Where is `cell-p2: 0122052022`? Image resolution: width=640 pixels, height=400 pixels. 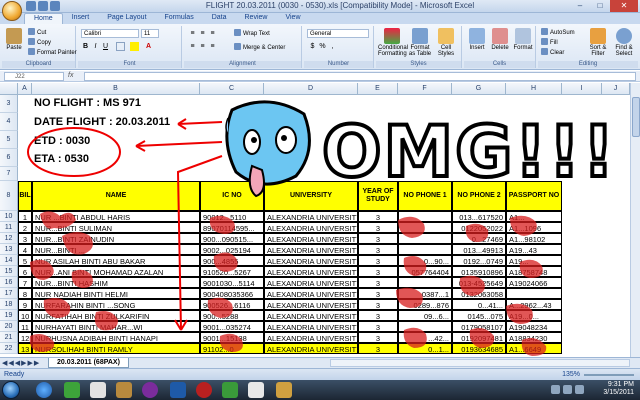
cell-p2: 0122052022 is located at coordinates (479, 227).